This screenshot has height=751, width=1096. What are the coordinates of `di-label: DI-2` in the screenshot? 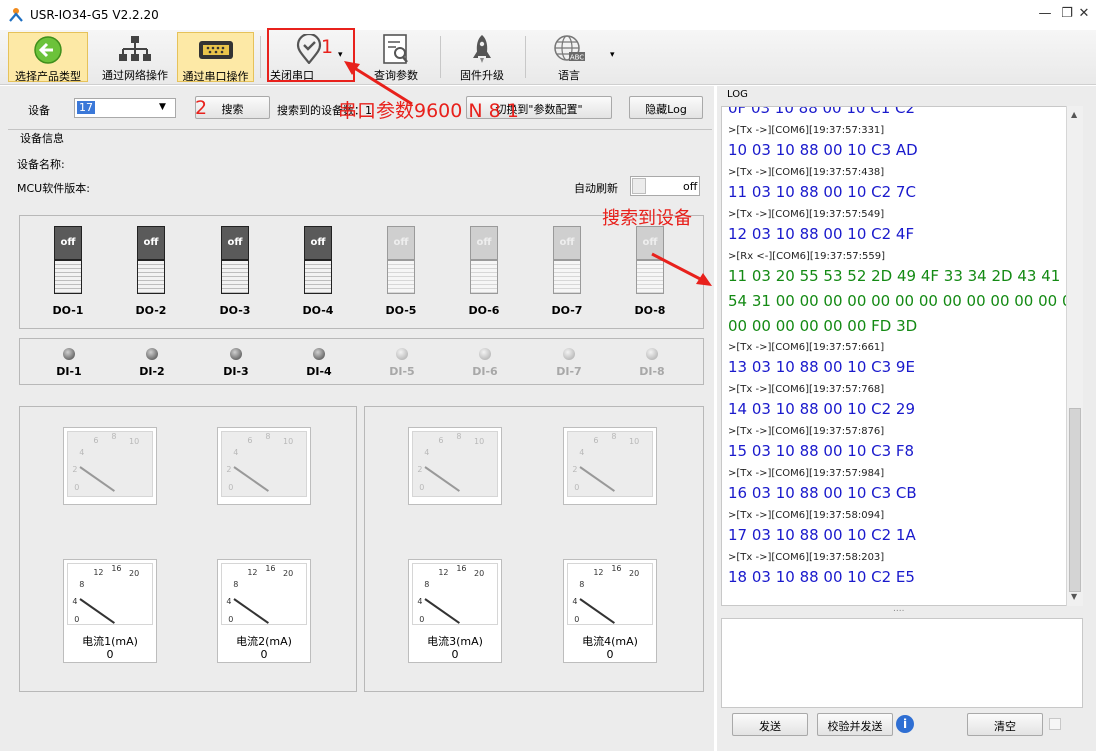 It's located at (152, 371).